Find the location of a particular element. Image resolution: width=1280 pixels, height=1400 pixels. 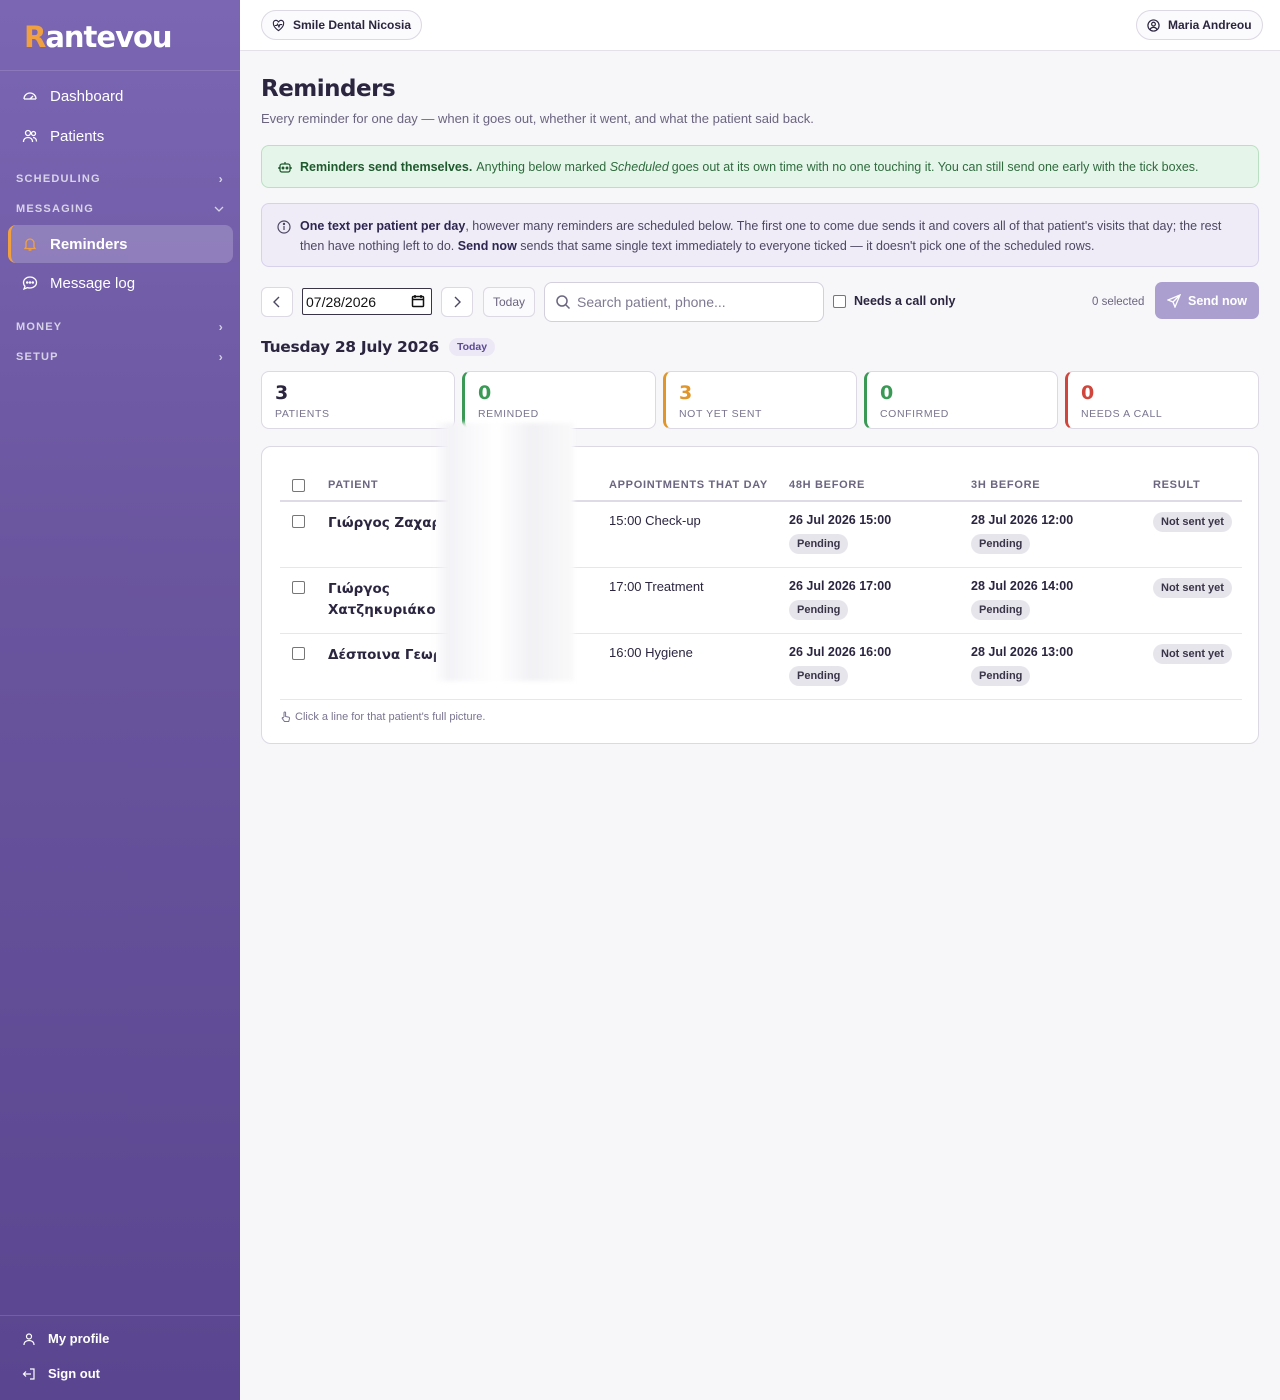

selected-count: 0 selected is located at coordinates (1118, 302).